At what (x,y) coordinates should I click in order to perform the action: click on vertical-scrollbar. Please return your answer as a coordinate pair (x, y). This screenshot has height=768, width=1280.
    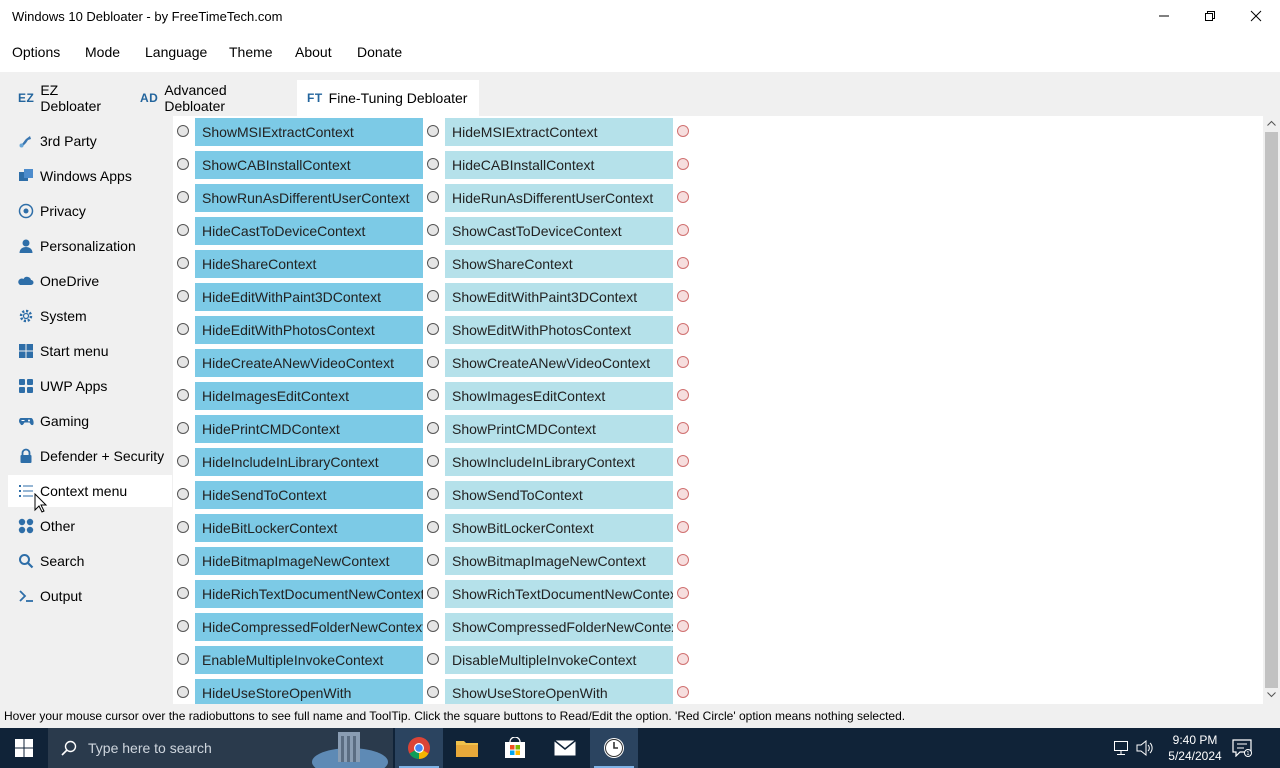
    Looking at the image, I should click on (1271, 410).